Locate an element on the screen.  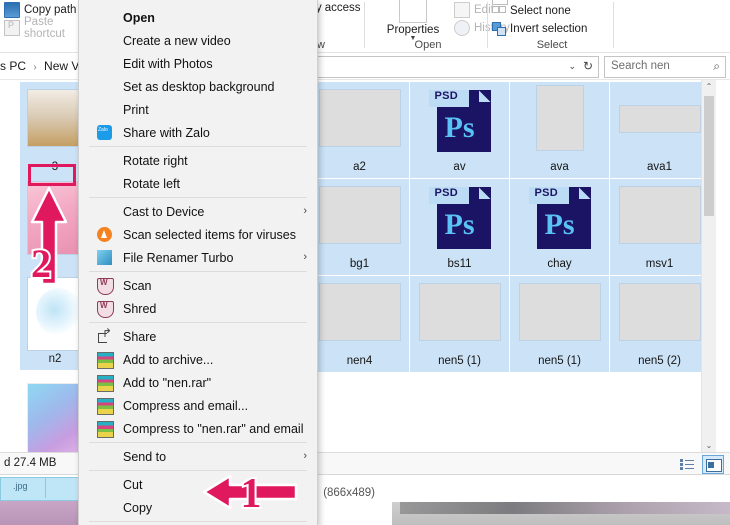
large-icons-view-button is located at coordinates (713, 464).